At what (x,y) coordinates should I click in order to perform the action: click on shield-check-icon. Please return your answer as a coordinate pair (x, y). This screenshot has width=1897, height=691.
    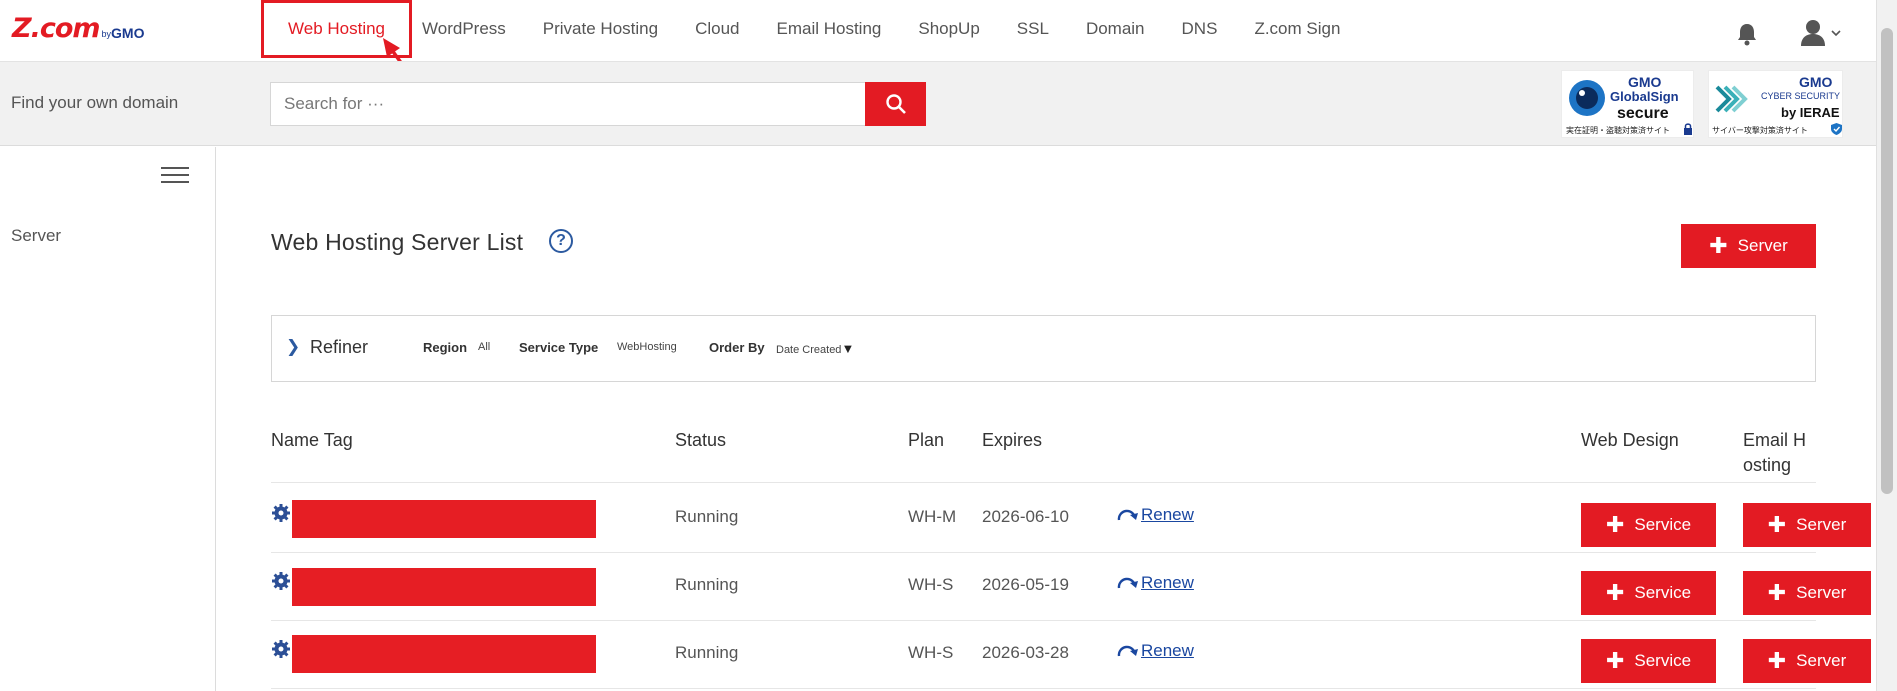
    Looking at the image, I should click on (1836, 129).